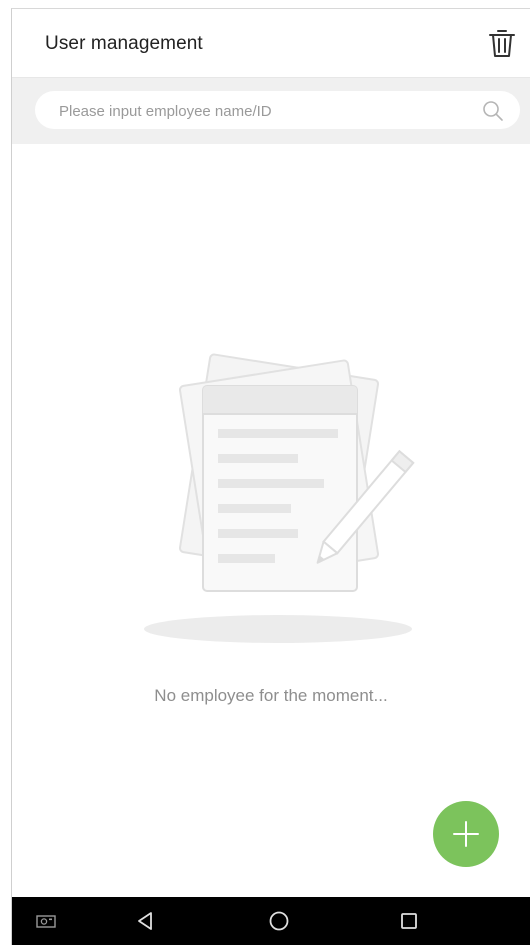  What do you see at coordinates (271, 43) in the screenshot?
I see `header-bar: User management` at bounding box center [271, 43].